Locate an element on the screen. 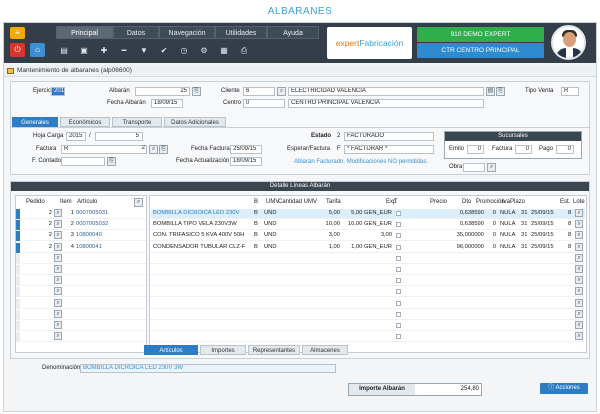  centro-badge: CTR CENTRO PRINCIPAL is located at coordinates (480, 50).